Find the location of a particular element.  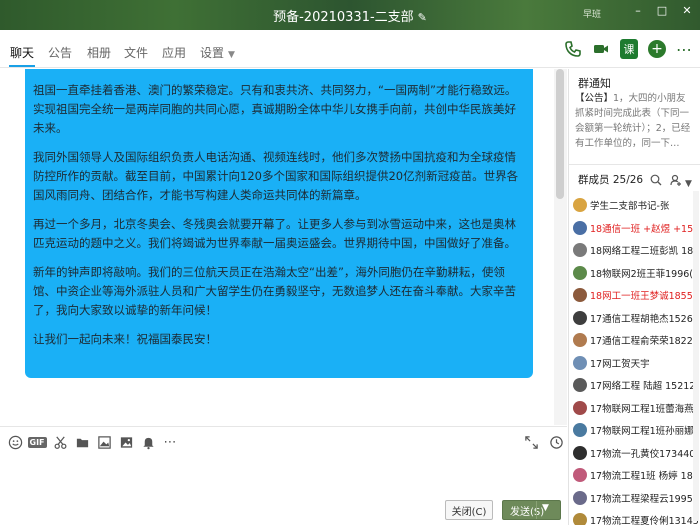

member-name: 17物联网工程1班蕾海燕15 is located at coordinates (644, 409).